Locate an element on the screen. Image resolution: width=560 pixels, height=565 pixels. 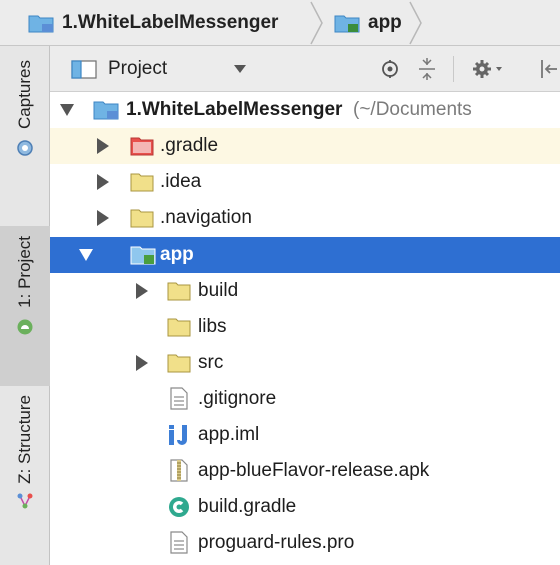
archive-file-icon is located at coordinates (179, 470).